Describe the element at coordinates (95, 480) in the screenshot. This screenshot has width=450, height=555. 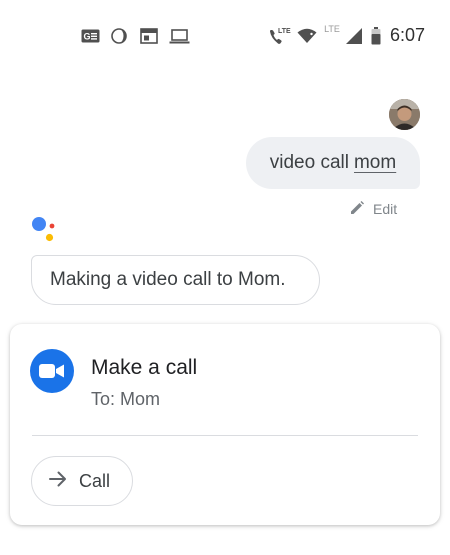
I see `call-button-label: Call` at that location.